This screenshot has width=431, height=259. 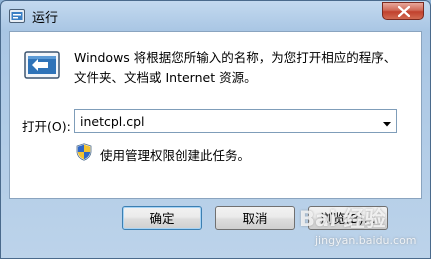 What do you see at coordinates (215, 16) in the screenshot?
I see `title-bar: 运行` at bounding box center [215, 16].